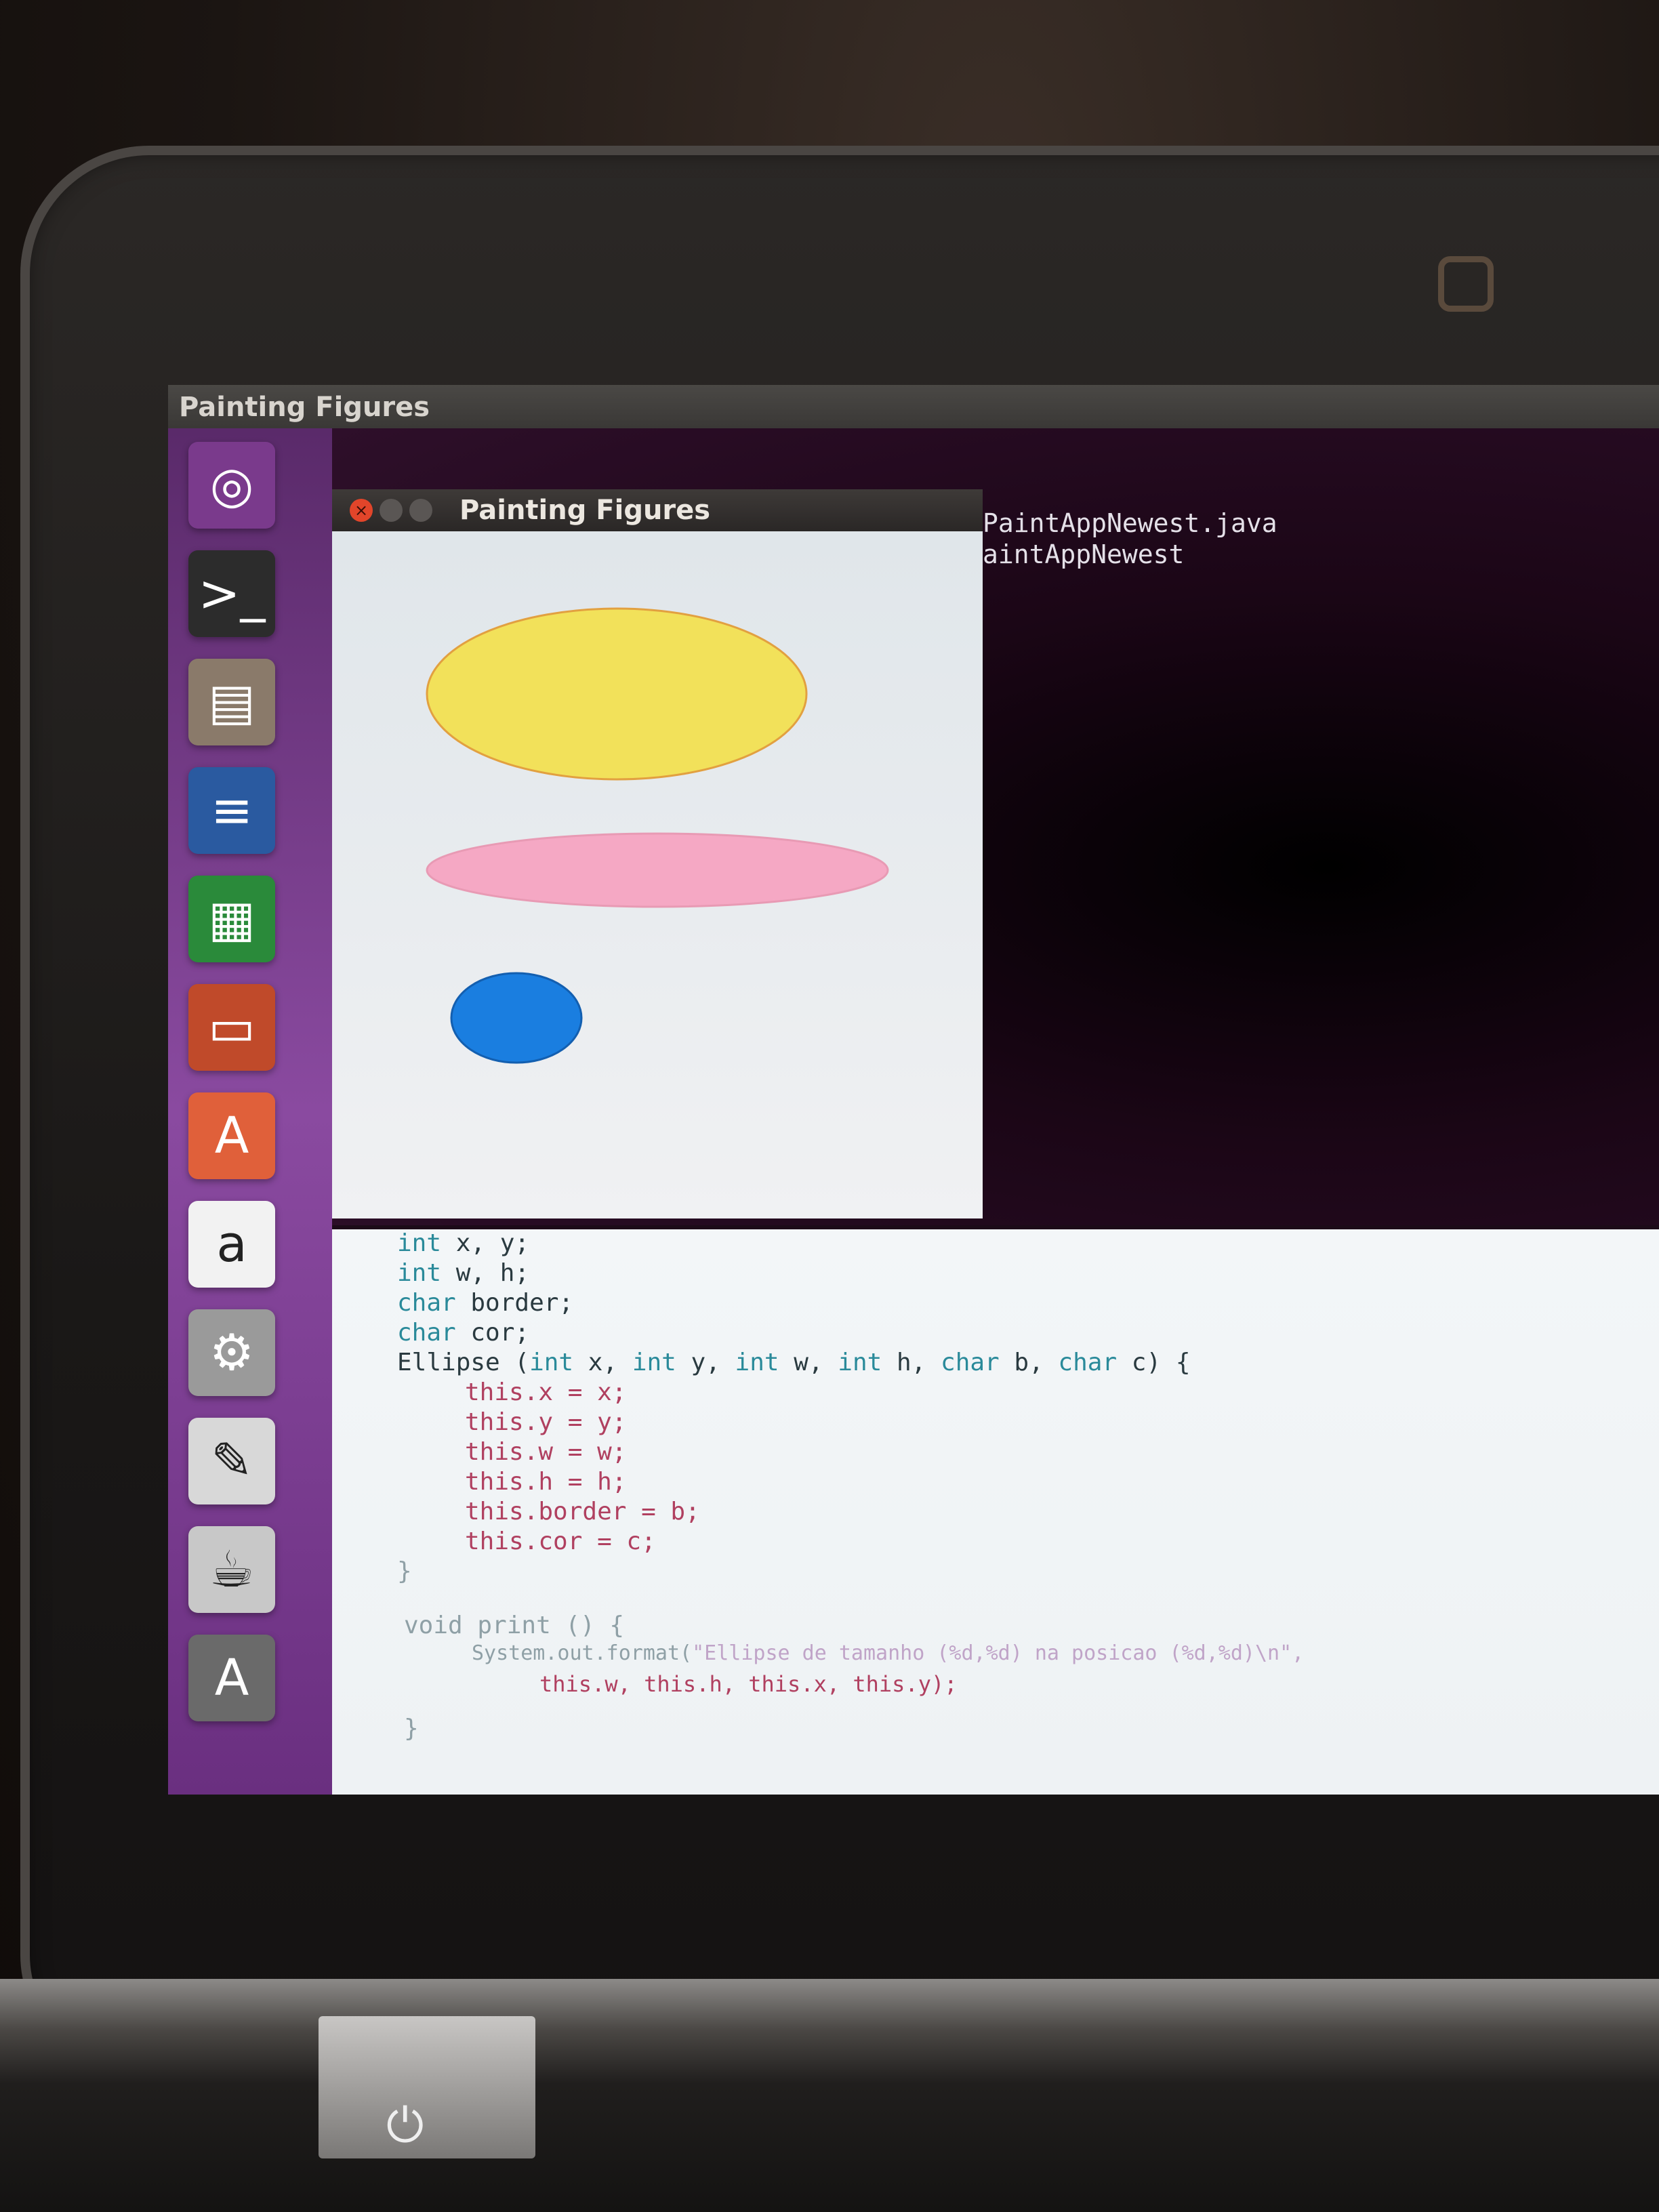  Describe the element at coordinates (1130, 523) in the screenshot. I see `terminal-line: PaintAppNewest.java` at that location.